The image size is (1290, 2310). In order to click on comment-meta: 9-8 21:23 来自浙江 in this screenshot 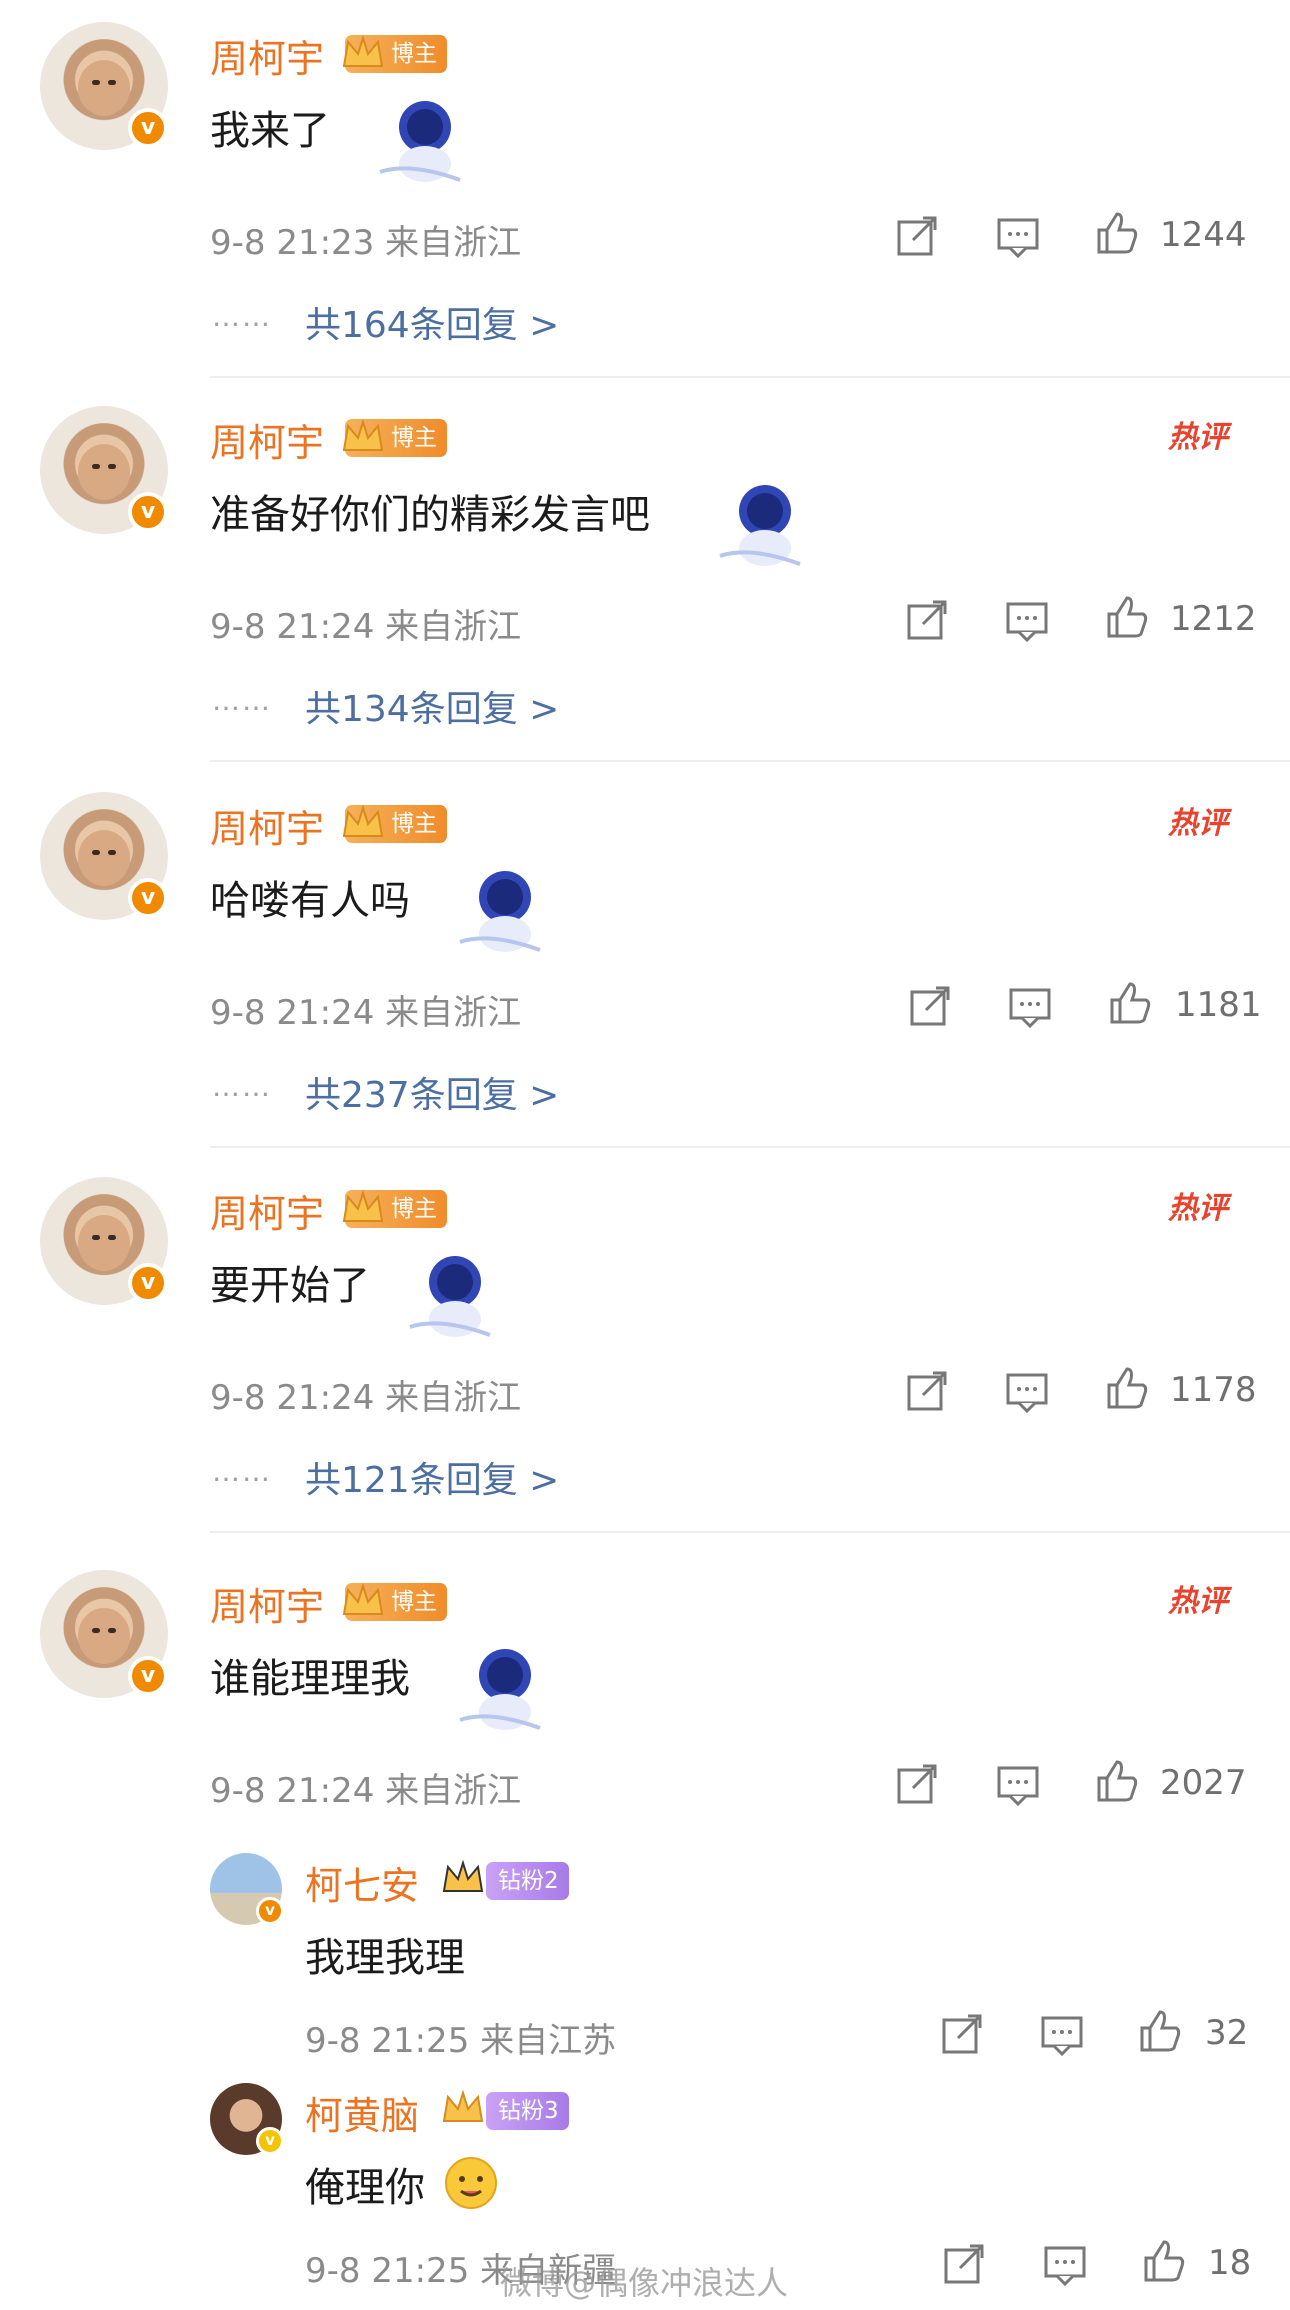, I will do `click(366, 243)`.